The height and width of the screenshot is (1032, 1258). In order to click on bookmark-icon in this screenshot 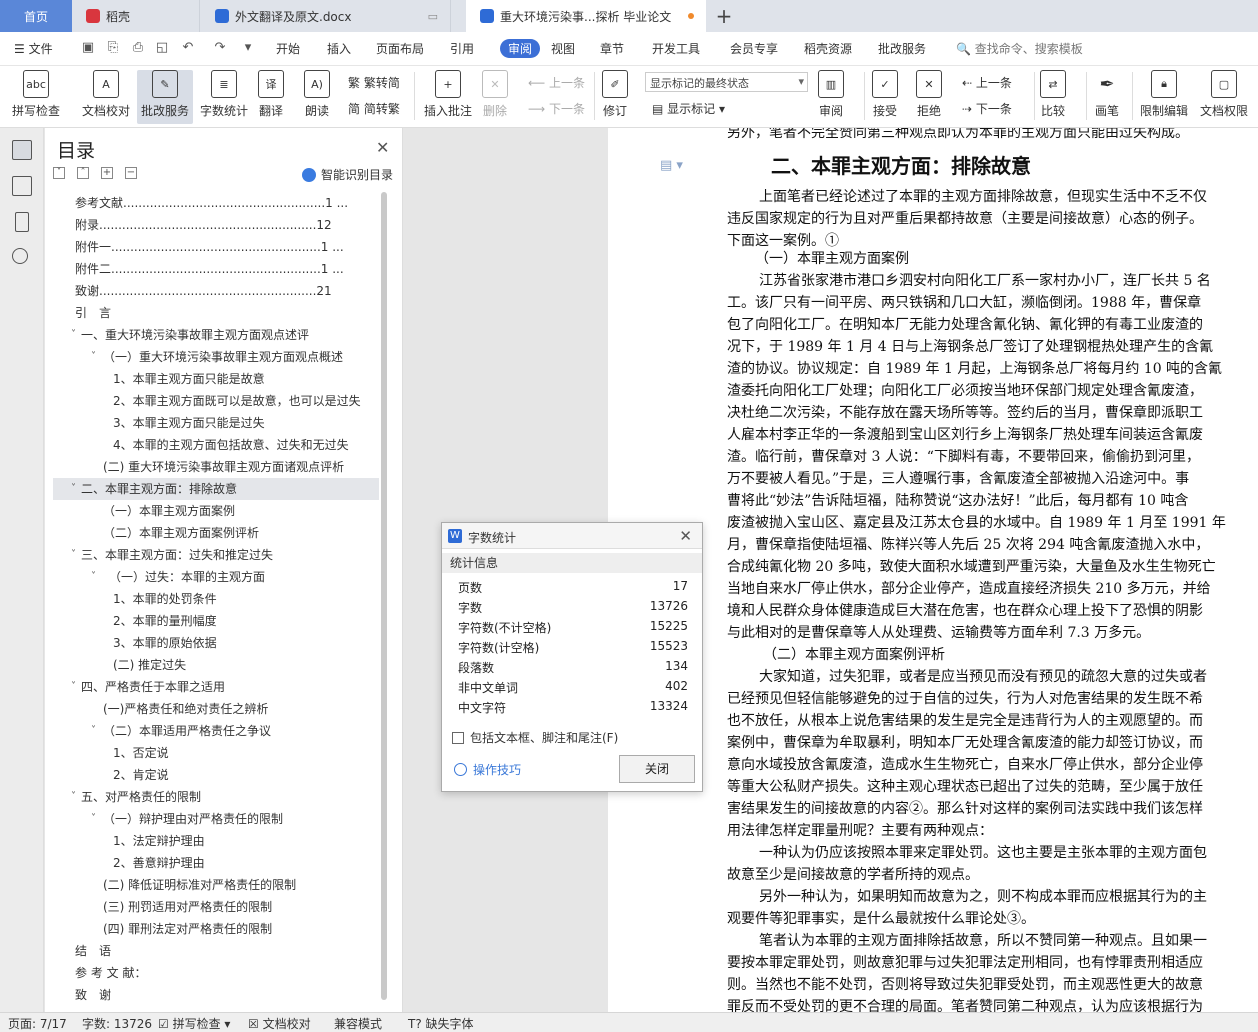, I will do `click(22, 222)`.